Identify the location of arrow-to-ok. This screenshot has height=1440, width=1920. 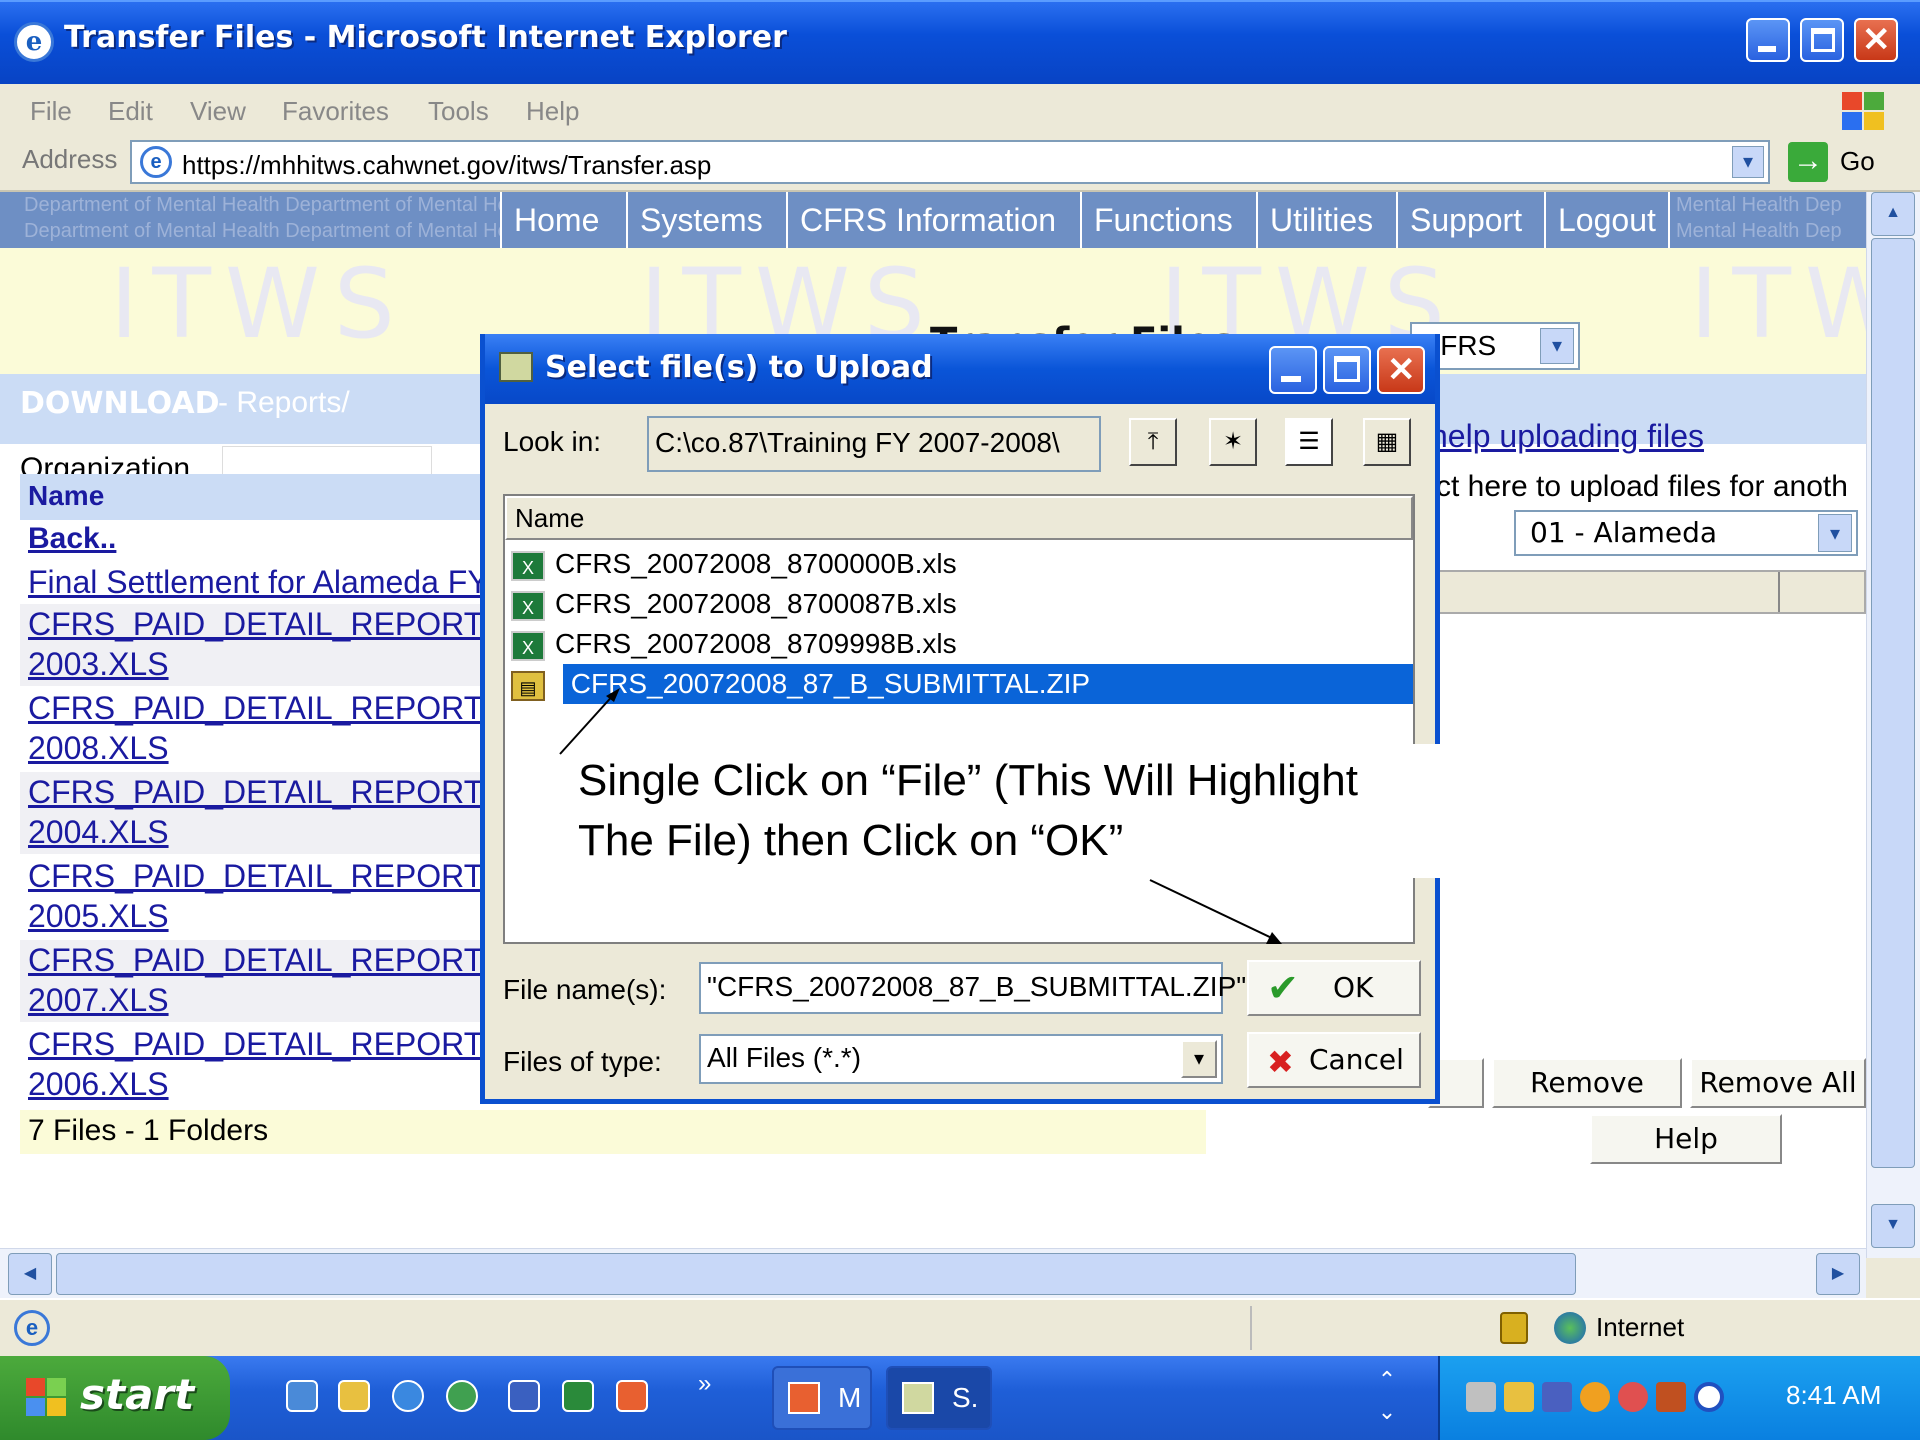
(1213, 910).